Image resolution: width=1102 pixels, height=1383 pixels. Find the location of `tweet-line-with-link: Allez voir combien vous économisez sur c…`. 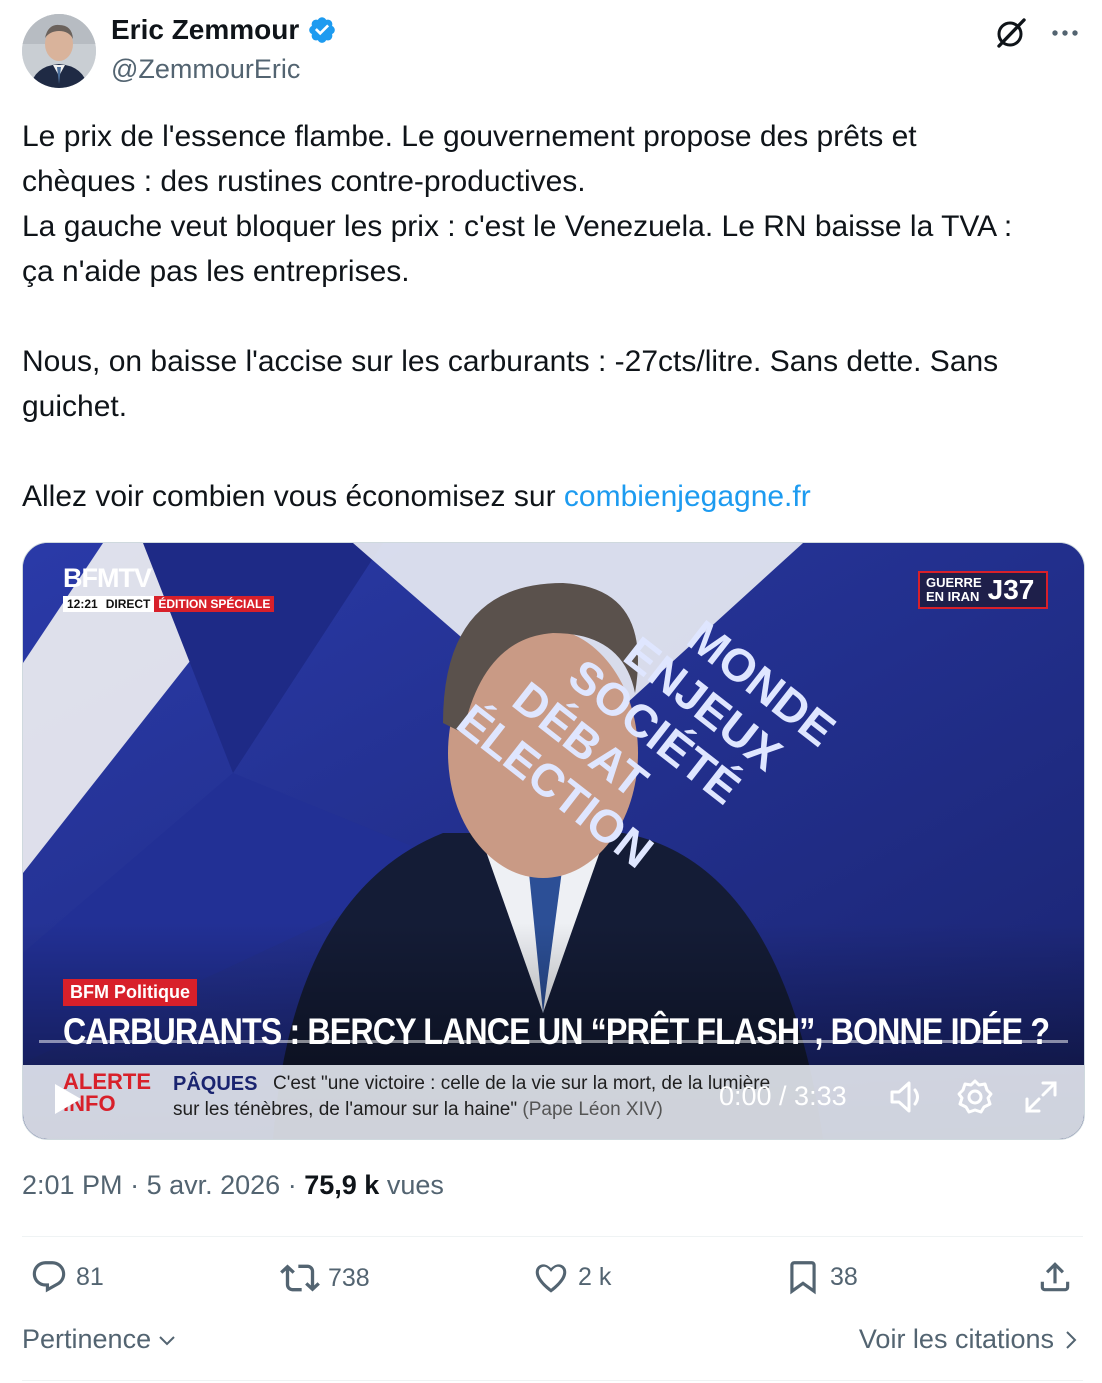

tweet-line-with-link: Allez voir combien vous économisez sur c… is located at coordinates (555, 496).